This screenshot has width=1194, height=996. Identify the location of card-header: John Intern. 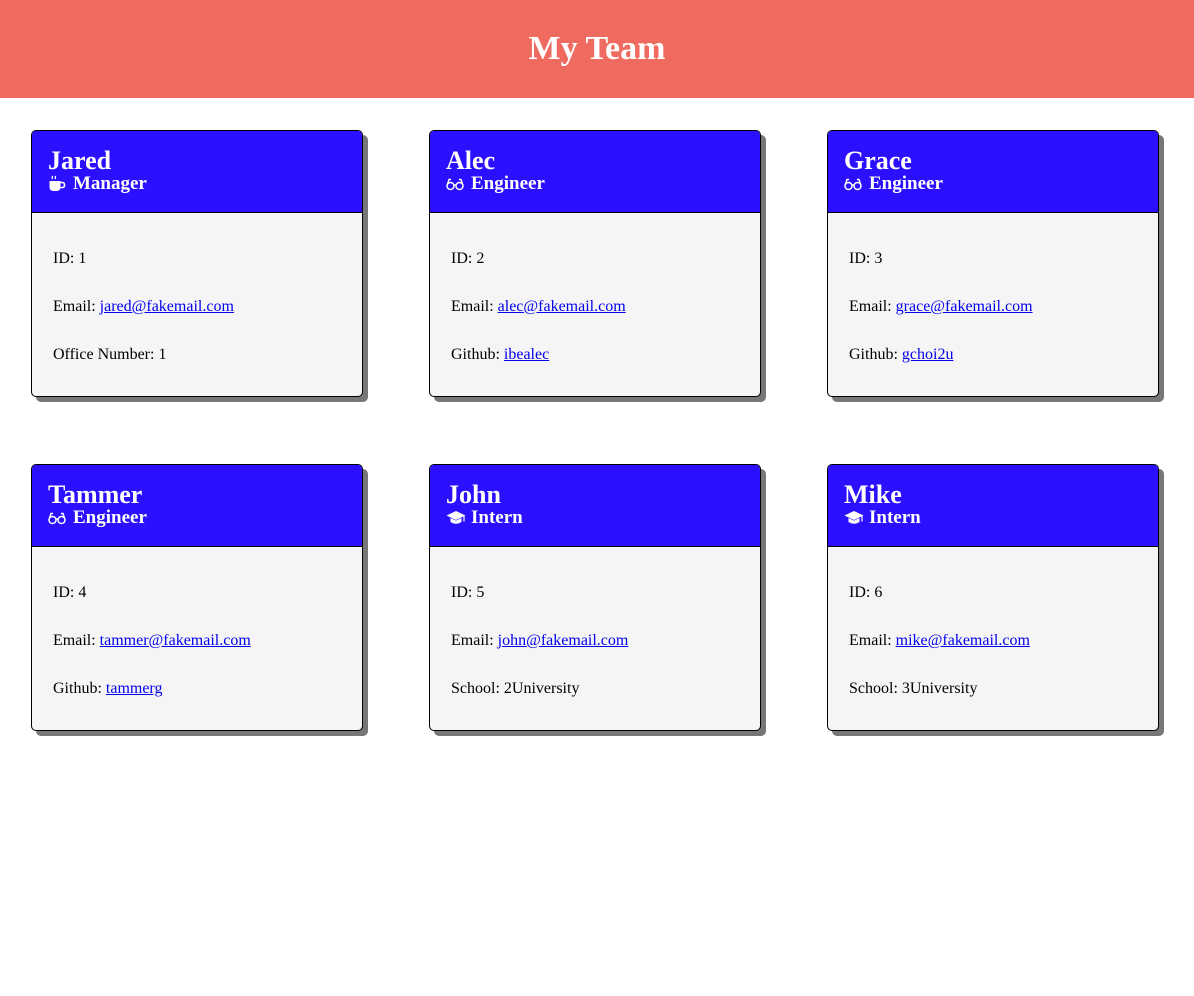
(595, 506).